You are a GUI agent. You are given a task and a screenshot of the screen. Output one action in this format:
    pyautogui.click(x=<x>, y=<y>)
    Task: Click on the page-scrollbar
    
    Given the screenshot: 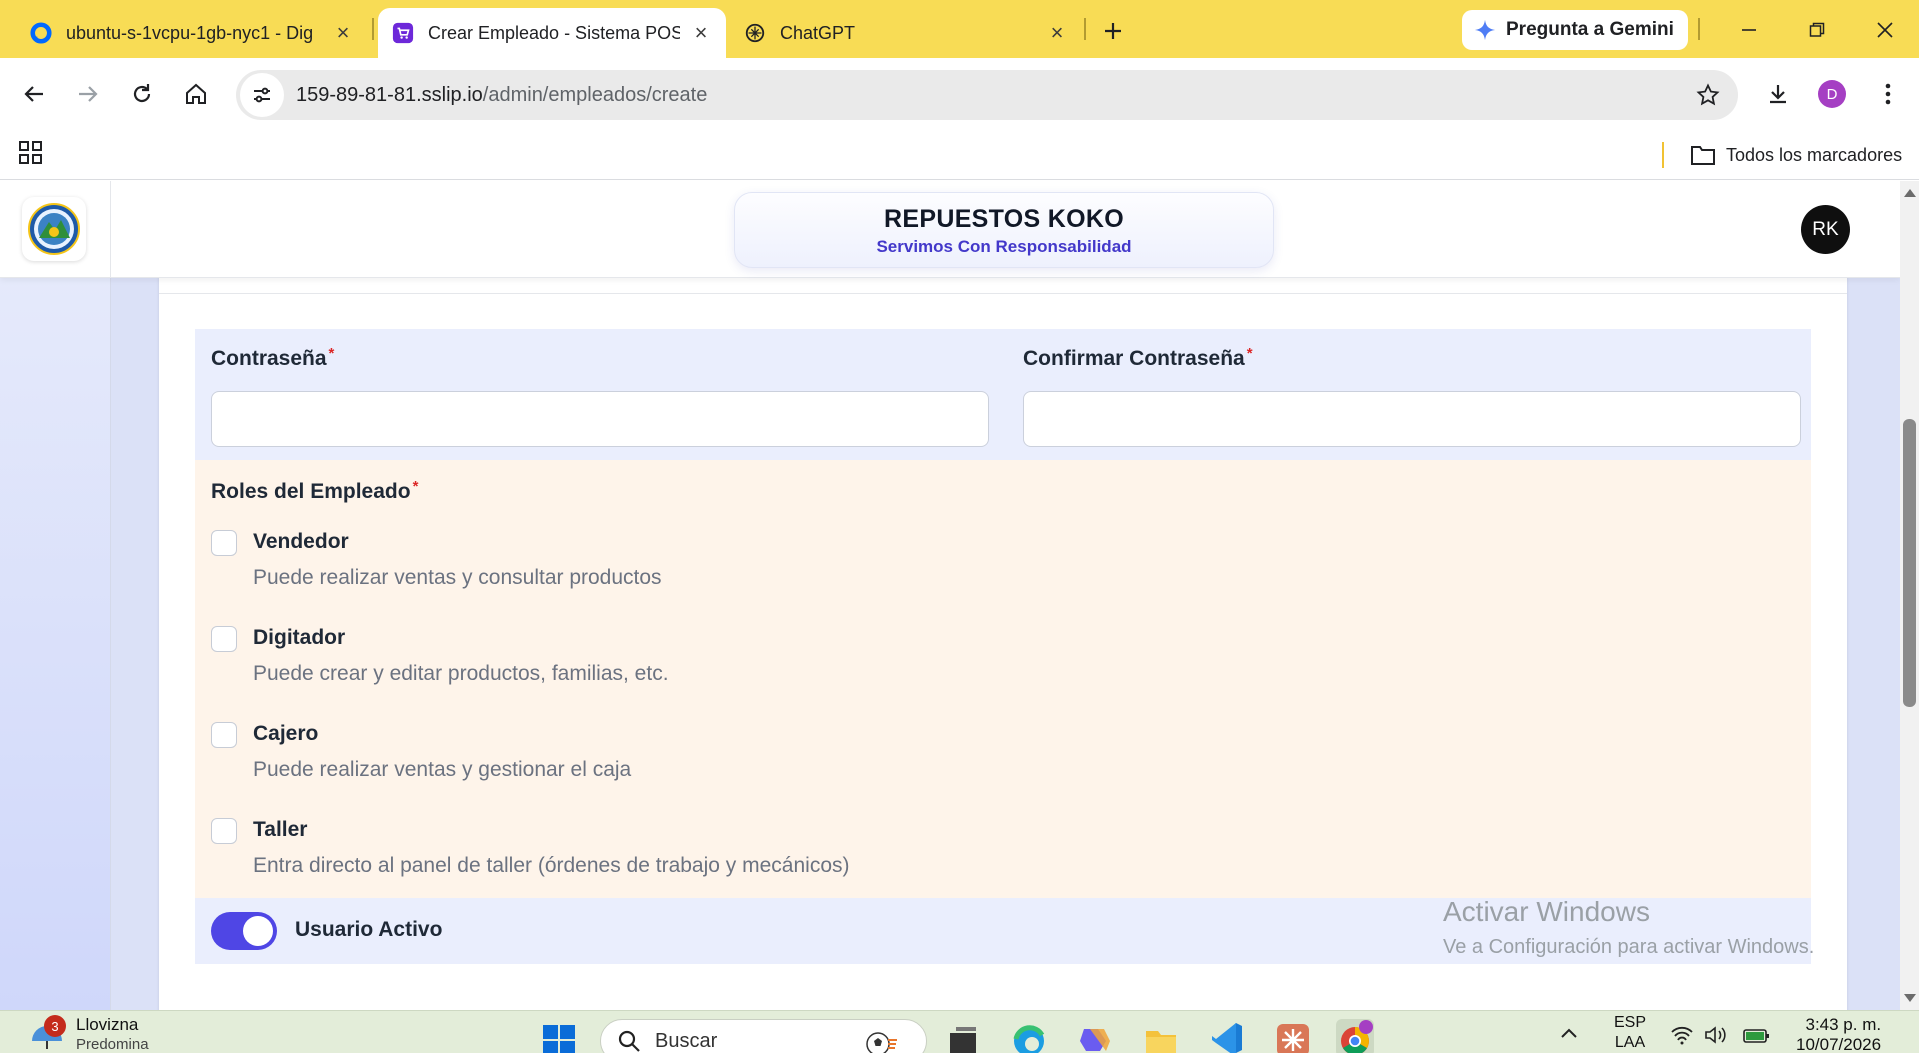 What is the action you would take?
    pyautogui.click(x=1909, y=595)
    